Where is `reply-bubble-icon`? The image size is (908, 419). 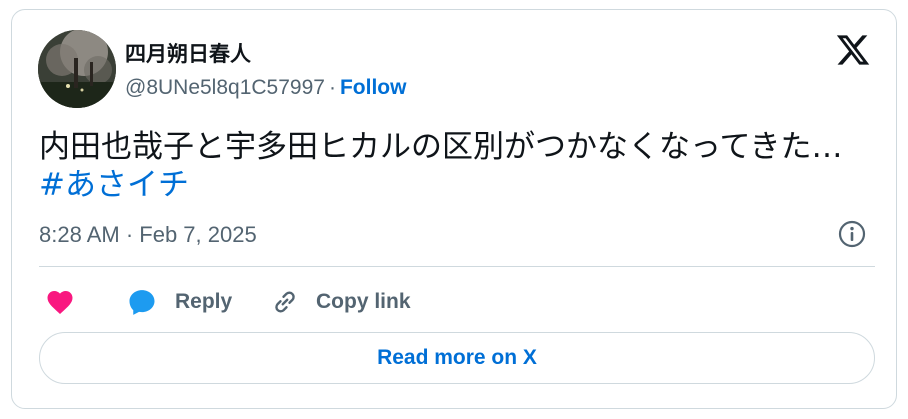 reply-bubble-icon is located at coordinates (142, 302).